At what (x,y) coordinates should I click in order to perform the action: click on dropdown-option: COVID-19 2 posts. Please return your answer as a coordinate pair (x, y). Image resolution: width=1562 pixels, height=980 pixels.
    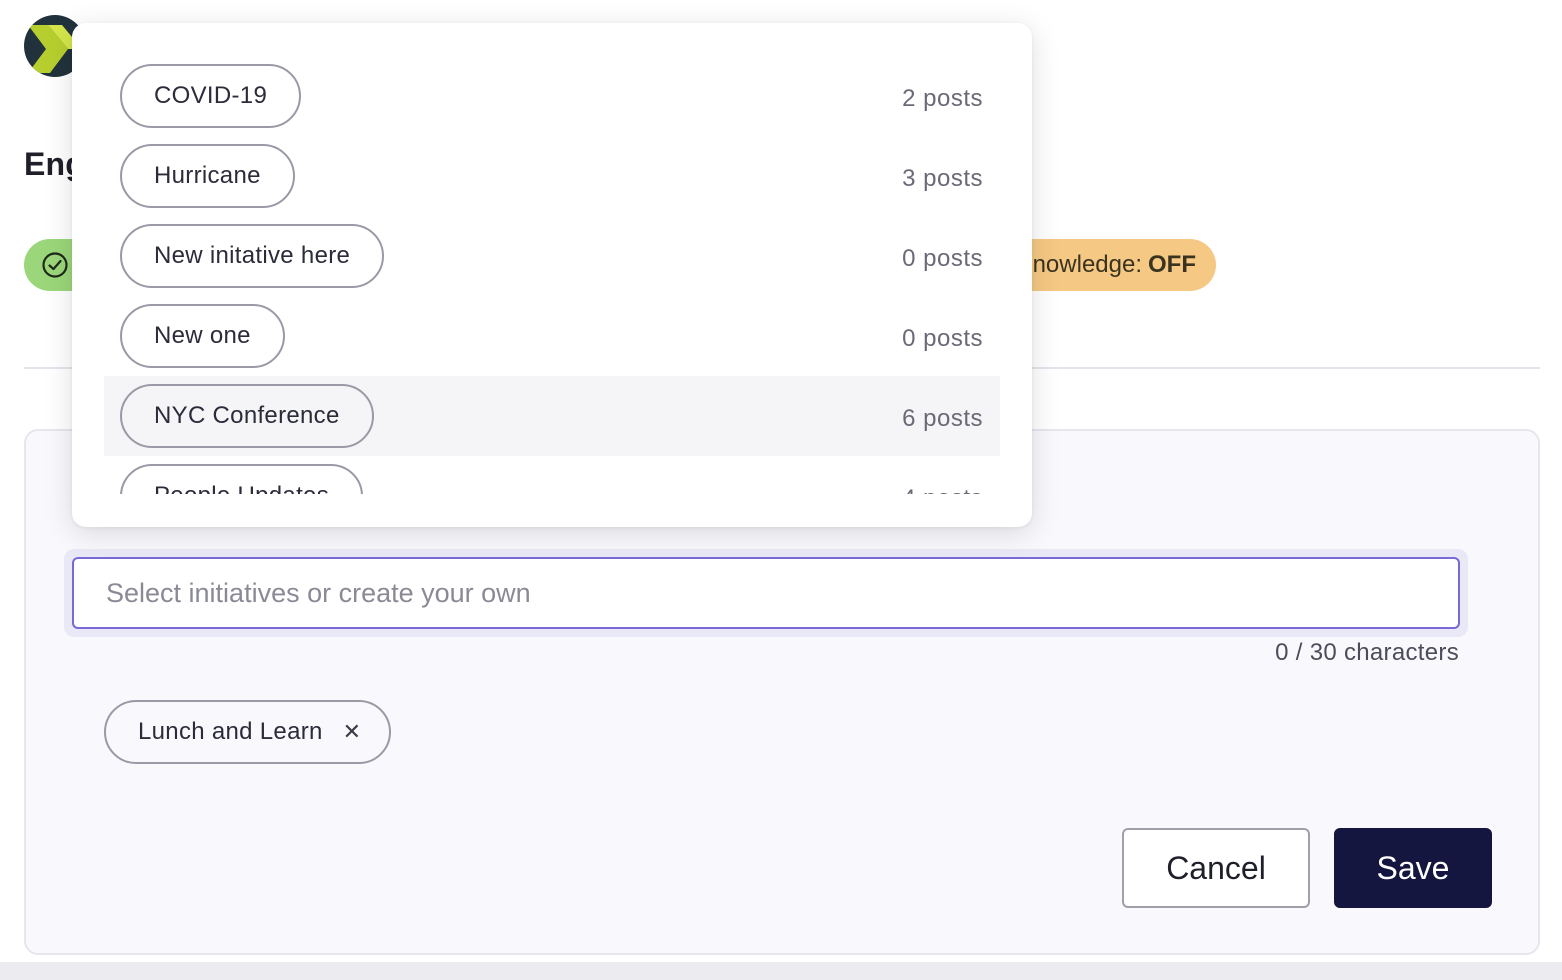
    Looking at the image, I should click on (552, 96).